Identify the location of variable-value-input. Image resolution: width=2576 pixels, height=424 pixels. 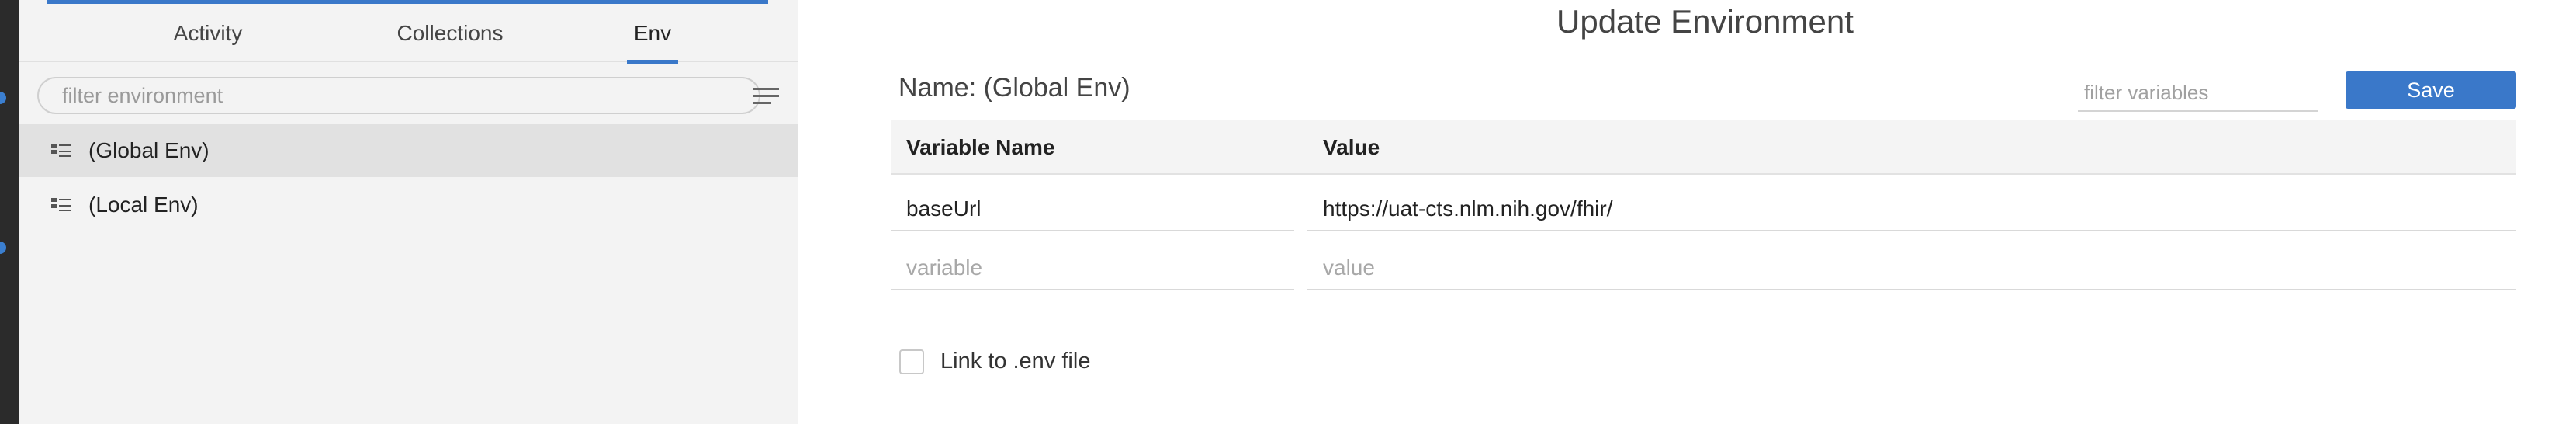
(1911, 210).